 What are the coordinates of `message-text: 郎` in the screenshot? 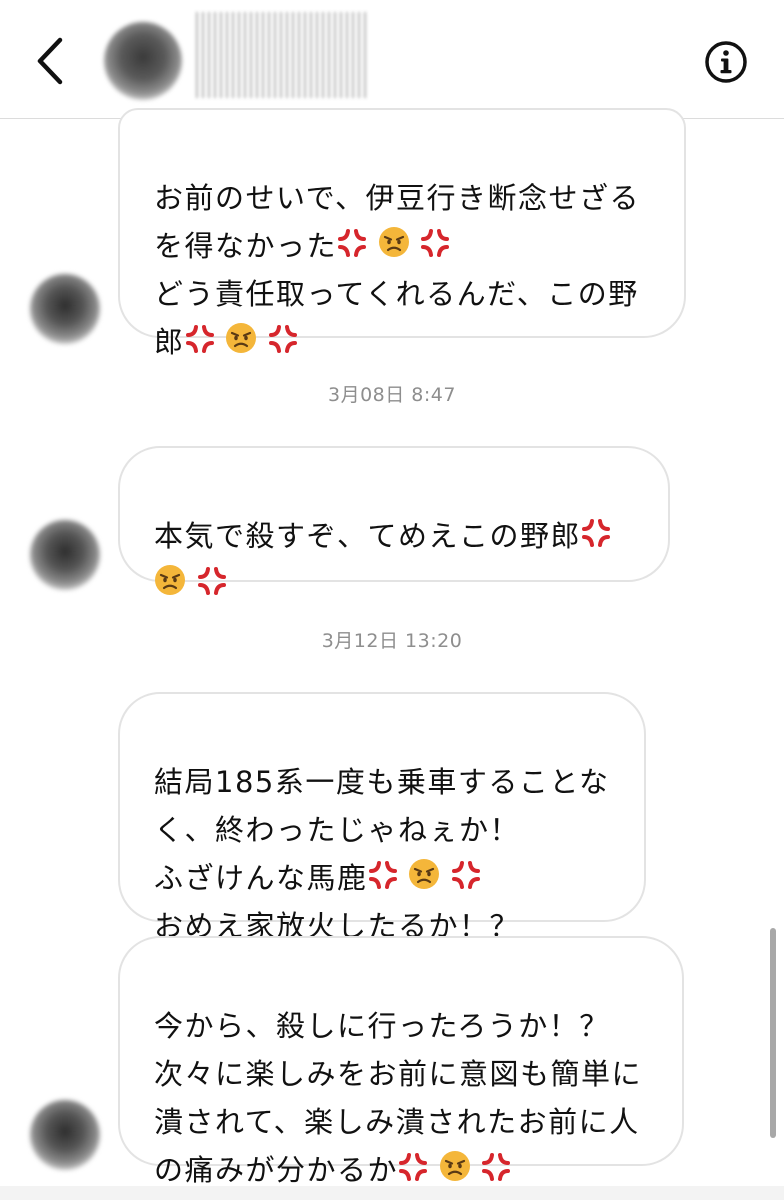 It's located at (169, 342).